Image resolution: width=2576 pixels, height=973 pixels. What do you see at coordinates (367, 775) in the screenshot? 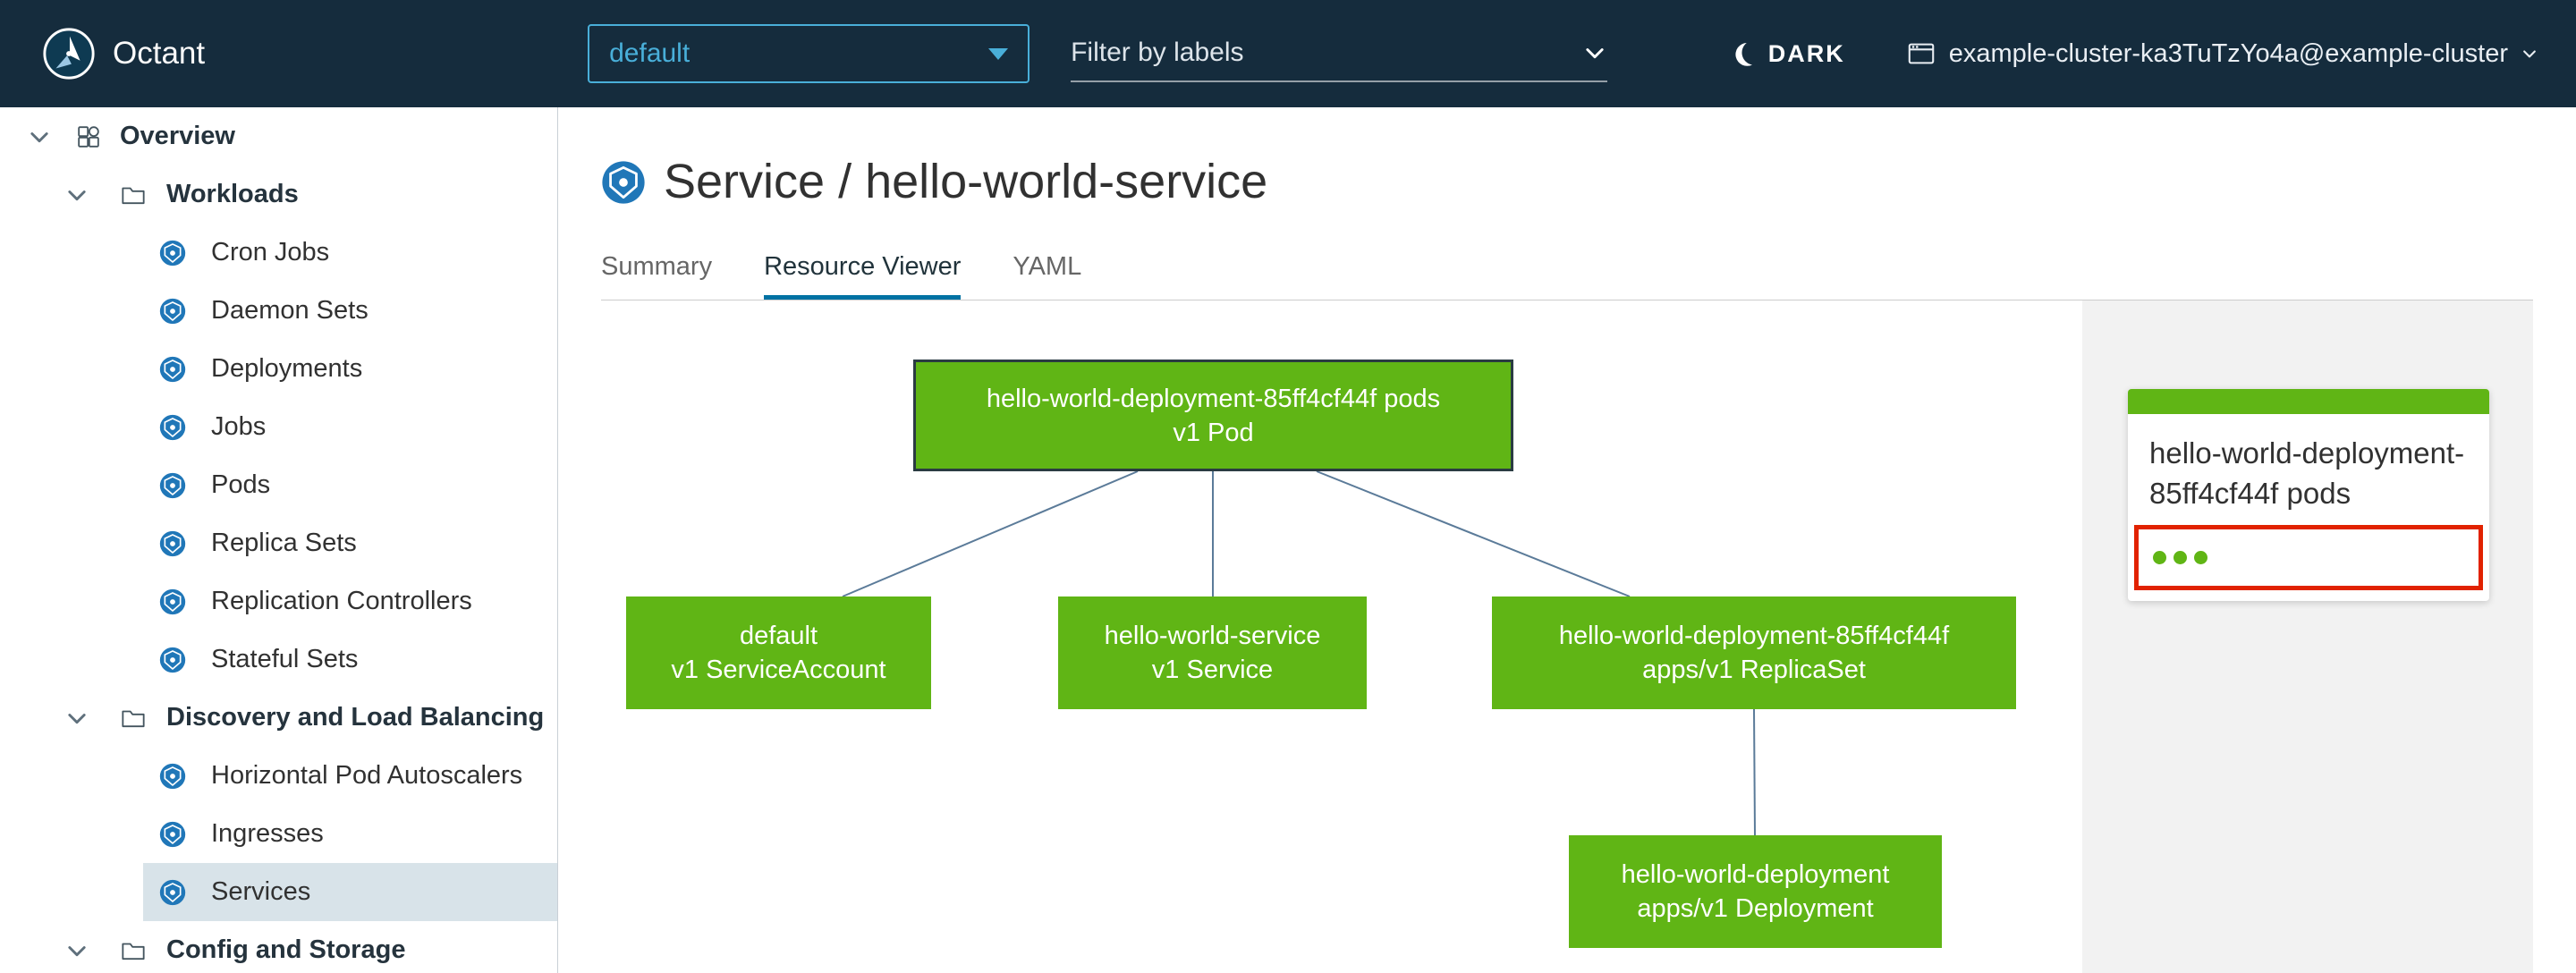
I see `sidebar-item-label: Horizontal Pod Autoscalers` at bounding box center [367, 775].